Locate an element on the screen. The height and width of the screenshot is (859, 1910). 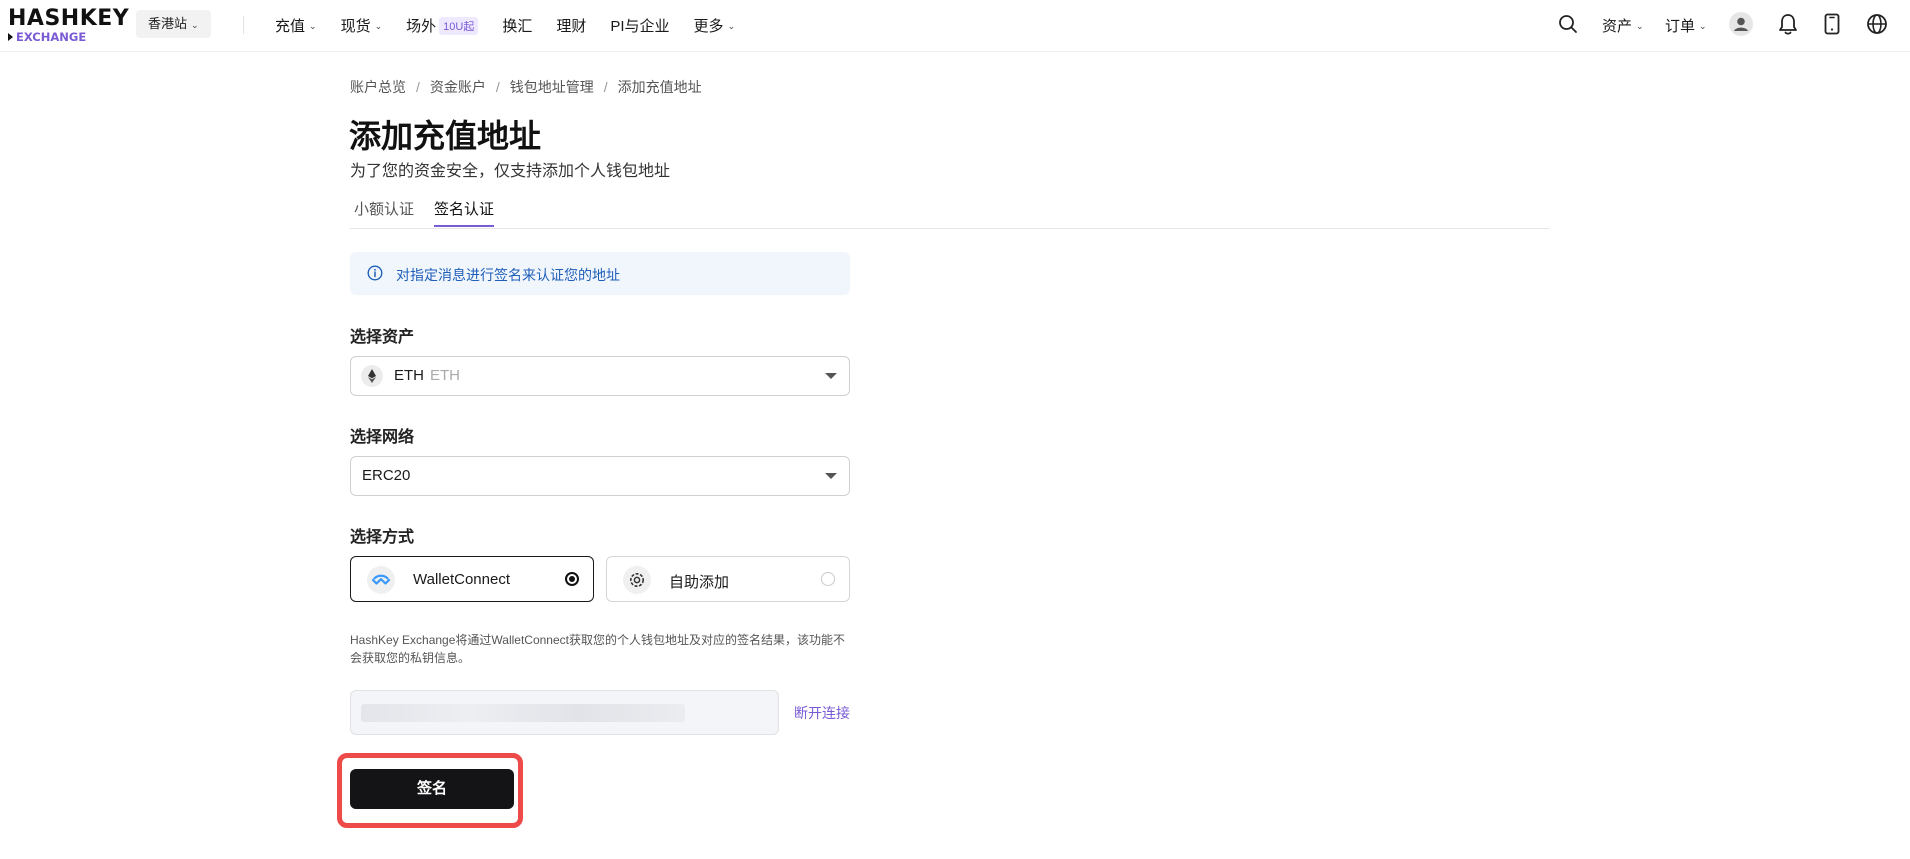
breadcrumb: 账户总览 / 资金账户 / 钱包地址管理 / 添加充值地址 is located at coordinates (526, 87).